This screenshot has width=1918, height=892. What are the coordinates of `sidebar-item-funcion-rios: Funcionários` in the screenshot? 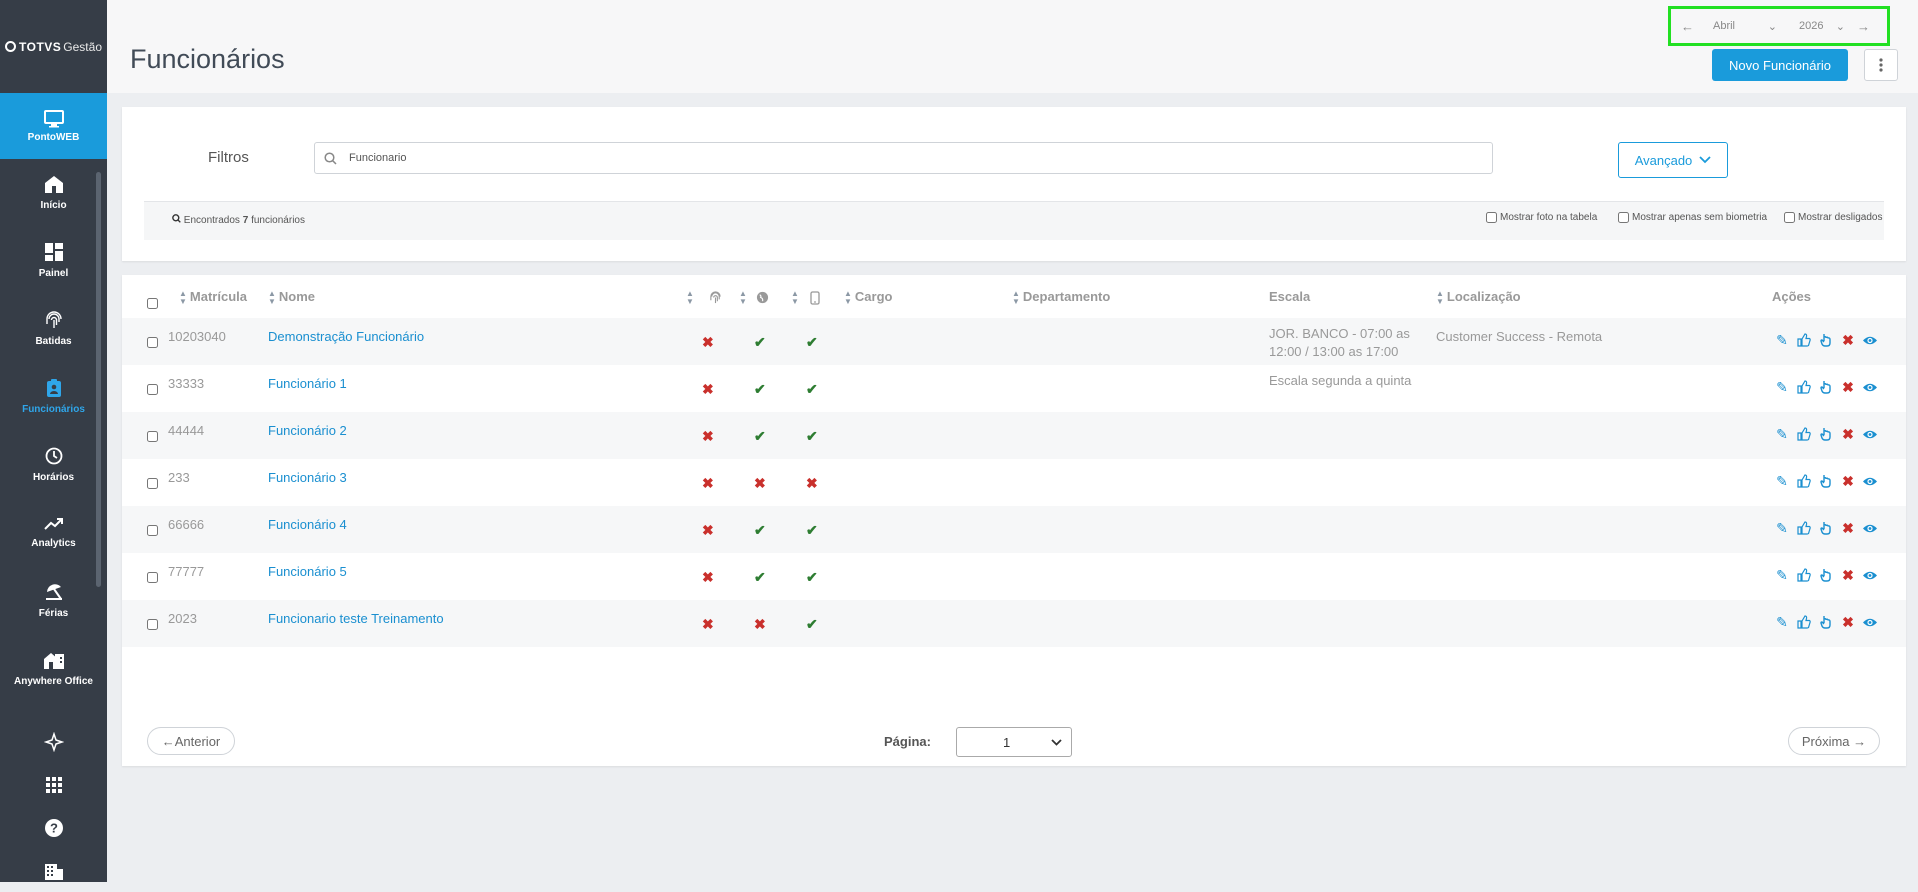 It's located at (53, 397).